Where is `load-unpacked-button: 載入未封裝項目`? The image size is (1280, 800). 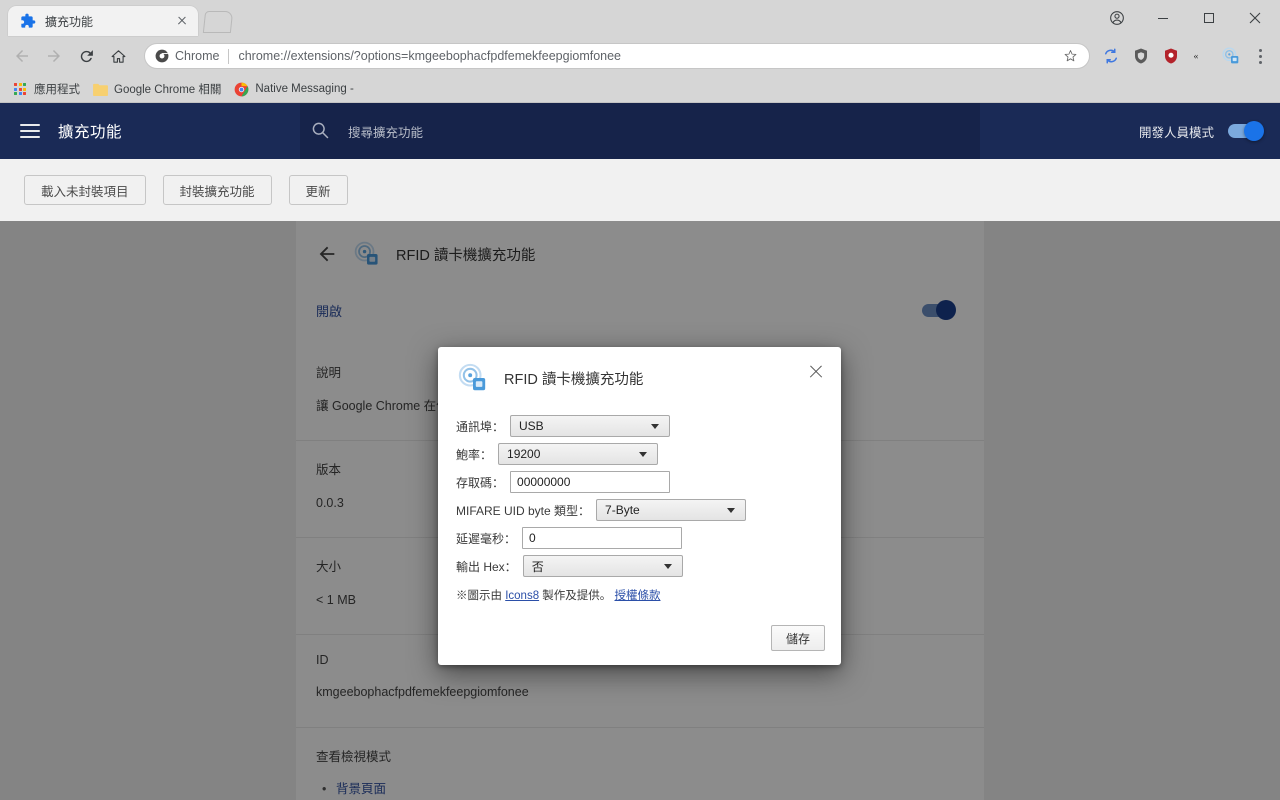 load-unpacked-button: 載入未封裝項目 is located at coordinates (85, 190).